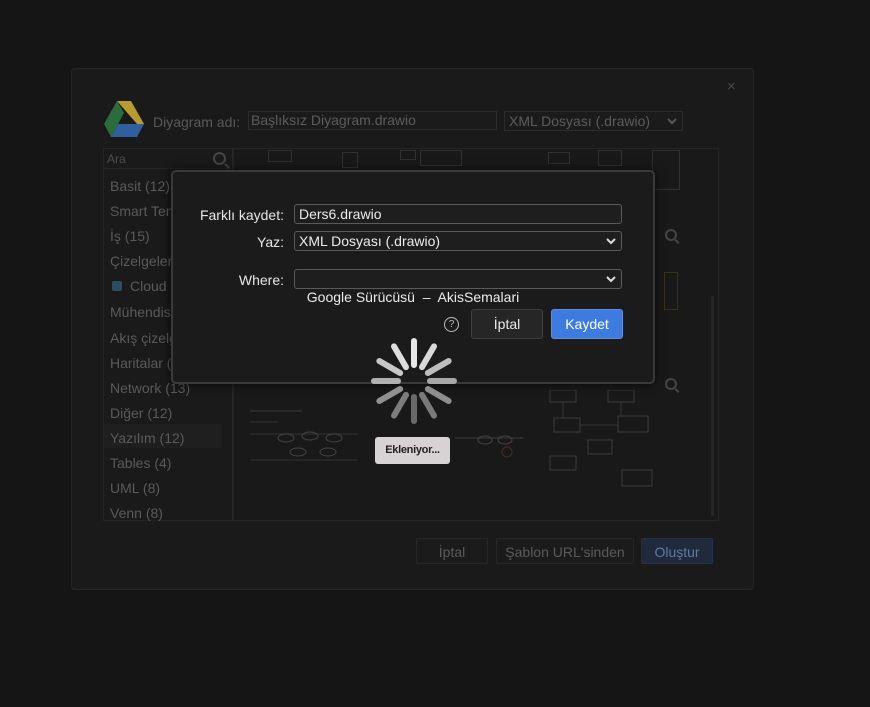 This screenshot has height=707, width=870. I want to click on where-select-value: Google Sürücüsü – AkisSemalari, so click(413, 297).